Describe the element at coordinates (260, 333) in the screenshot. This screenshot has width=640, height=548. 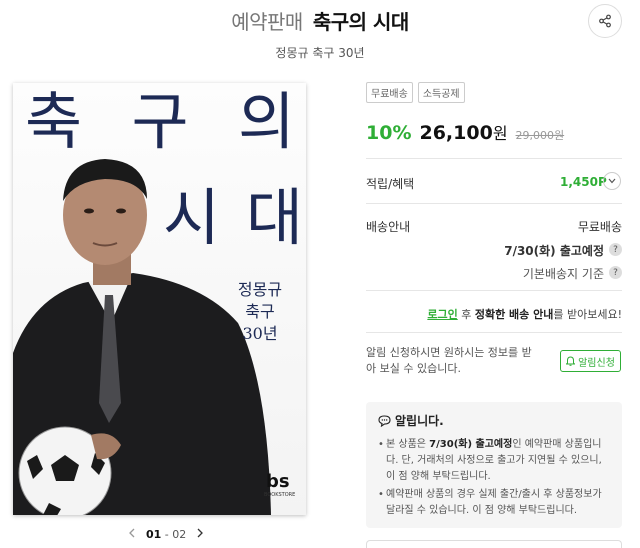
I see `cover-sub-line: 30년` at that location.